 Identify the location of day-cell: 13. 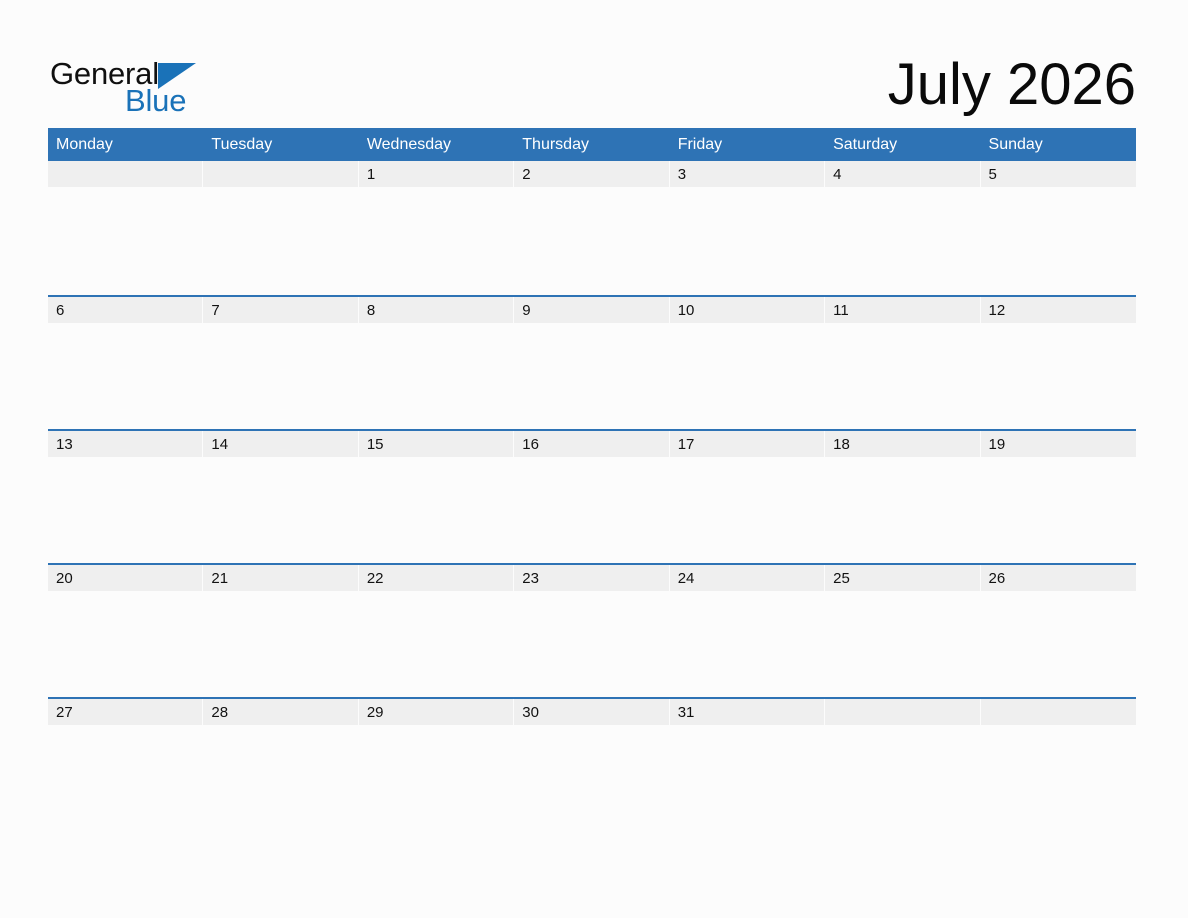
(126, 444).